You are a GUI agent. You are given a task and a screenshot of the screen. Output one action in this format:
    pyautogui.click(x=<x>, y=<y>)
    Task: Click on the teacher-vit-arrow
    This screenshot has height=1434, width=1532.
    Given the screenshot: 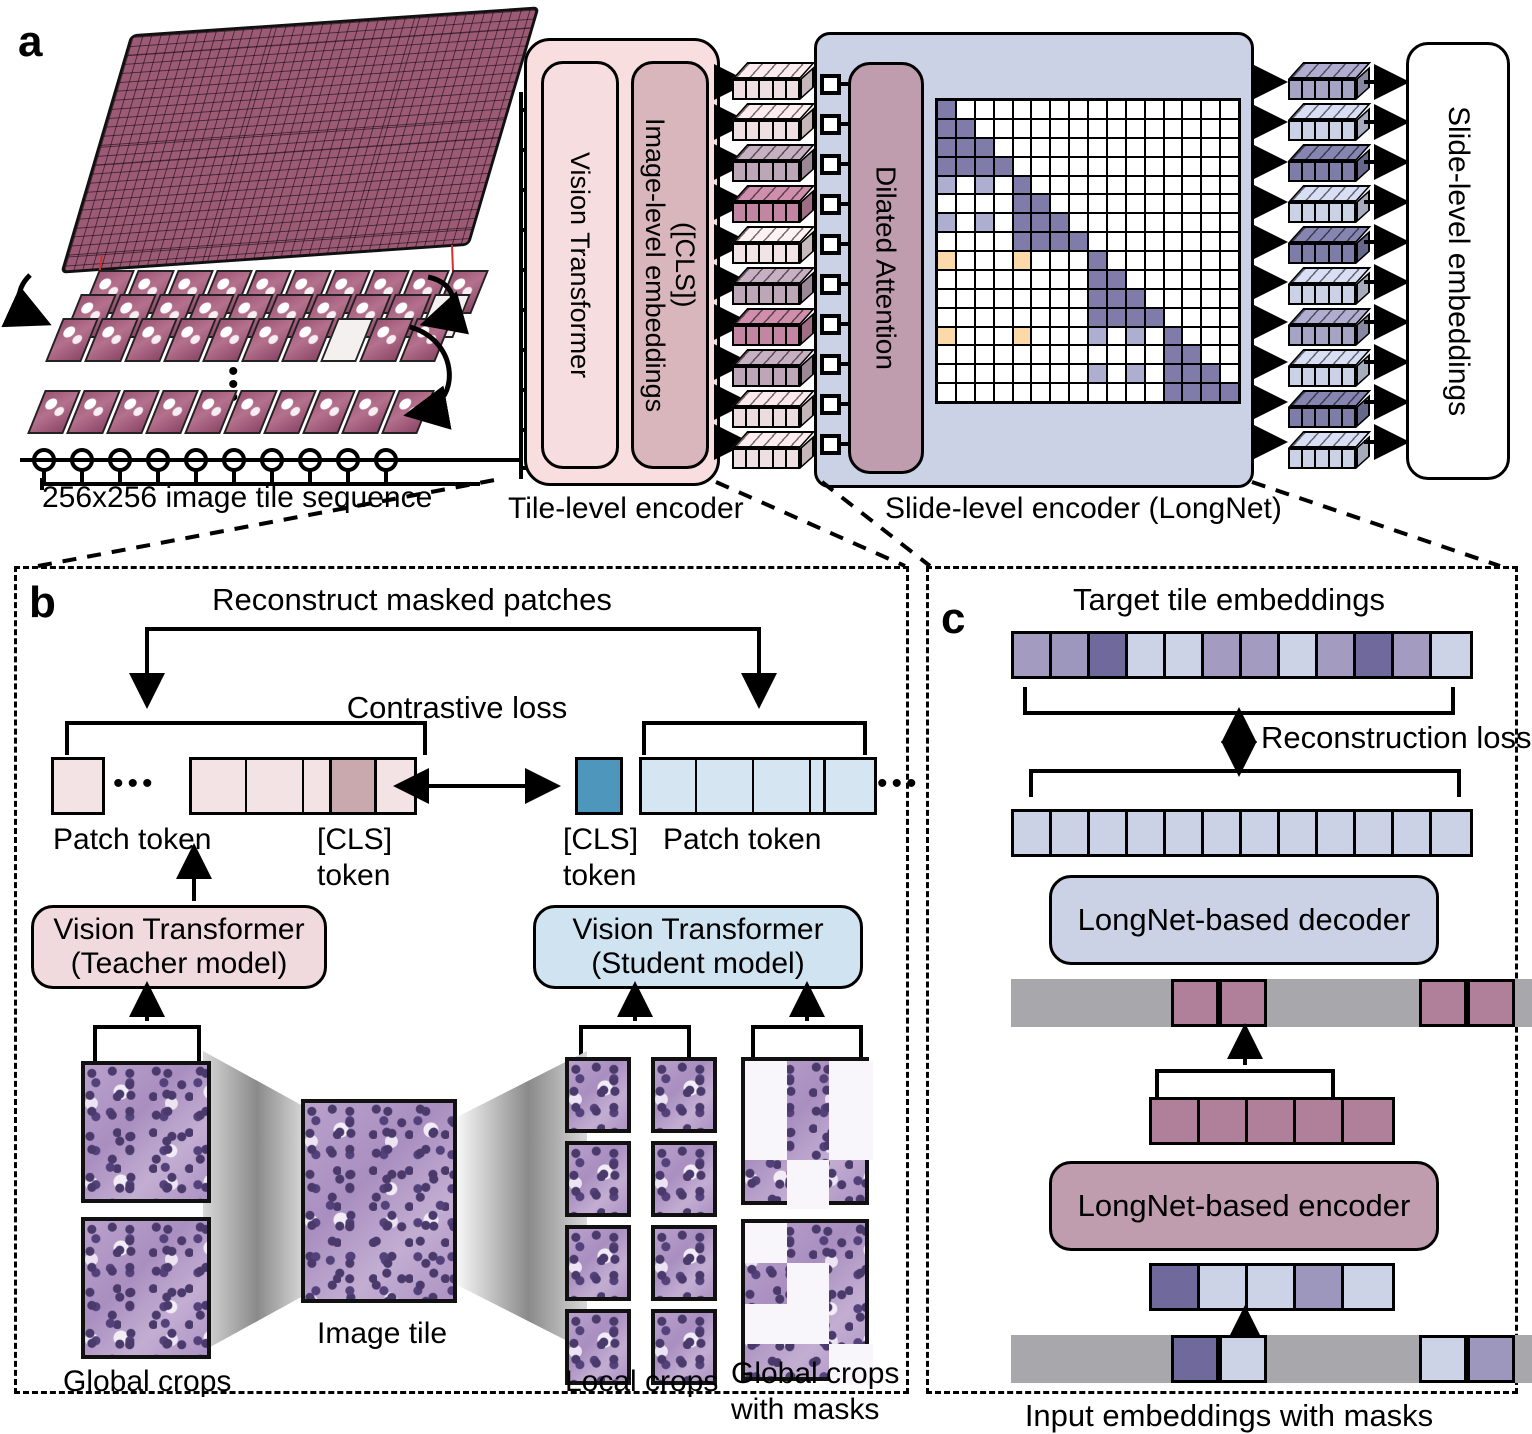 What is the action you would take?
    pyautogui.click(x=194, y=872)
    